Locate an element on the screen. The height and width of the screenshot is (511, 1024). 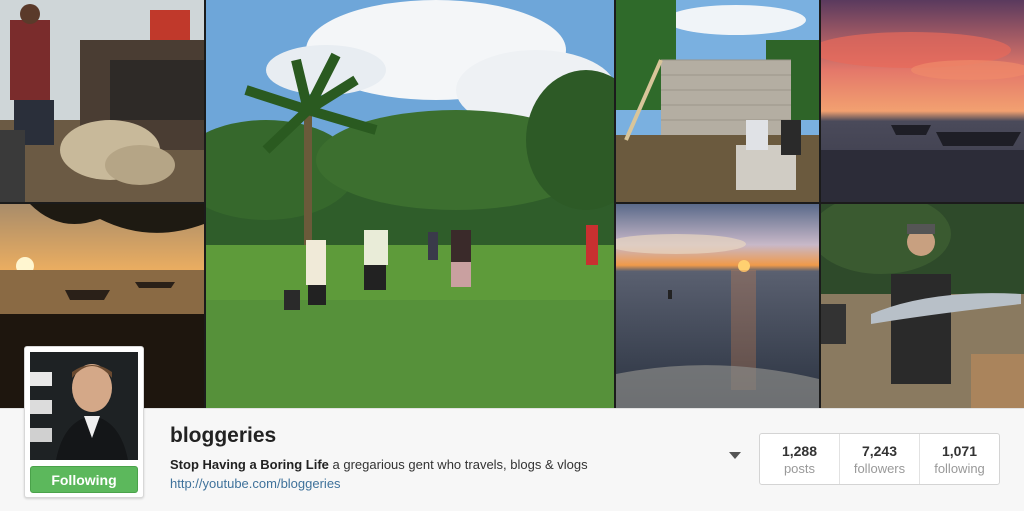
stat-followers-label: followers is located at coordinates (879, 468).